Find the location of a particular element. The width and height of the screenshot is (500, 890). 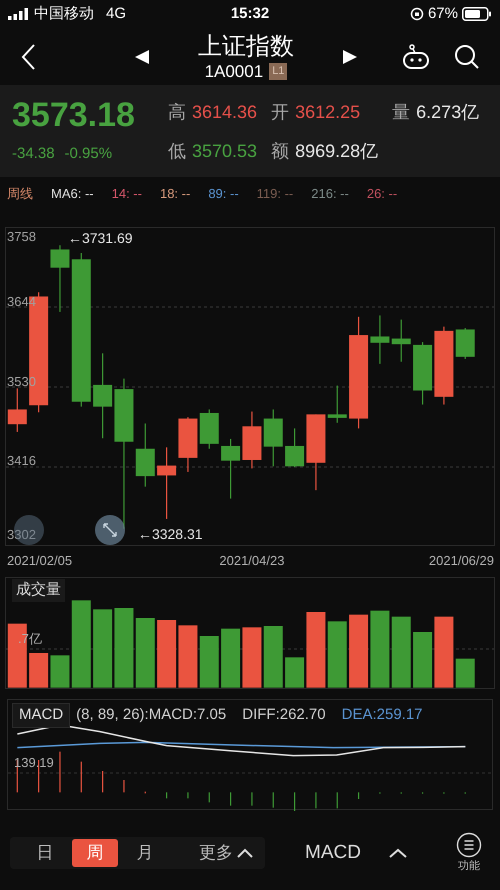

stat-value: 3614.36 is located at coordinates (225, 112).